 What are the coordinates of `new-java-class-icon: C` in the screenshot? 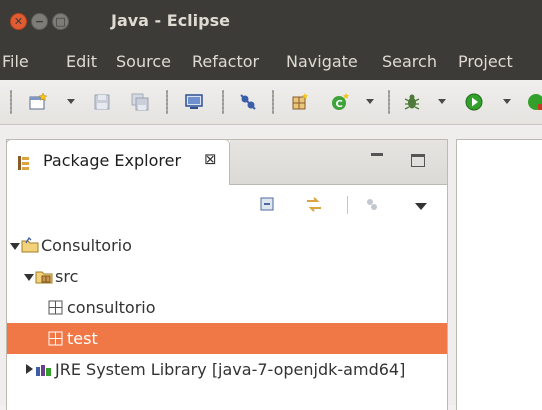 It's located at (340, 102).